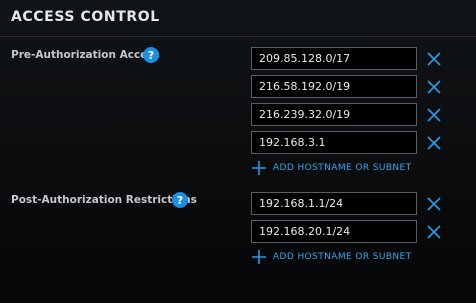 The height and width of the screenshot is (303, 476). What do you see at coordinates (238, 18) in the screenshot?
I see `section-header: ACCESS CONTROL` at bounding box center [238, 18].